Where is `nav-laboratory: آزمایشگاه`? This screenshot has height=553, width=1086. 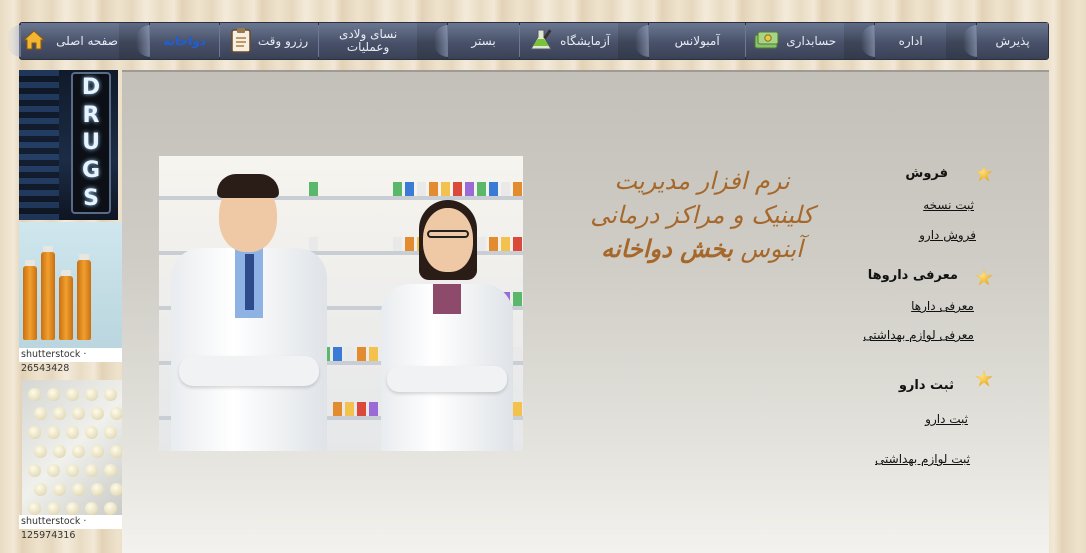
nav-laboratory: آزمایشگاه is located at coordinates (562, 41).